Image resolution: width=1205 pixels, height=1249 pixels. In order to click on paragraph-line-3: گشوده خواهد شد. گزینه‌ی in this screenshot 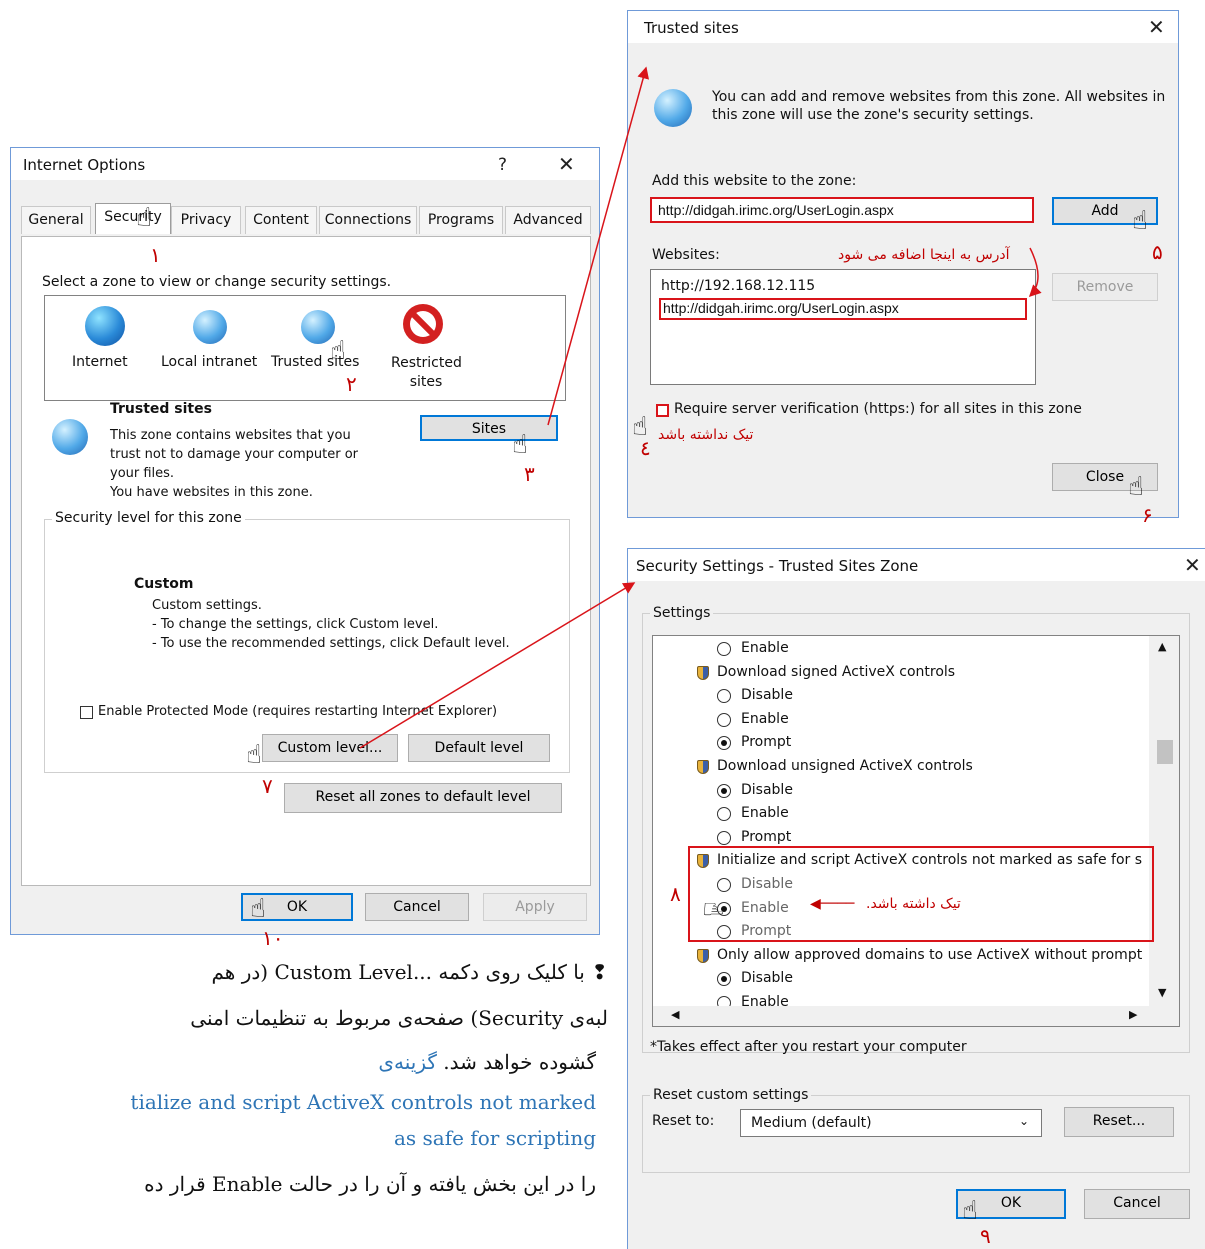, I will do `click(487, 1062)`.